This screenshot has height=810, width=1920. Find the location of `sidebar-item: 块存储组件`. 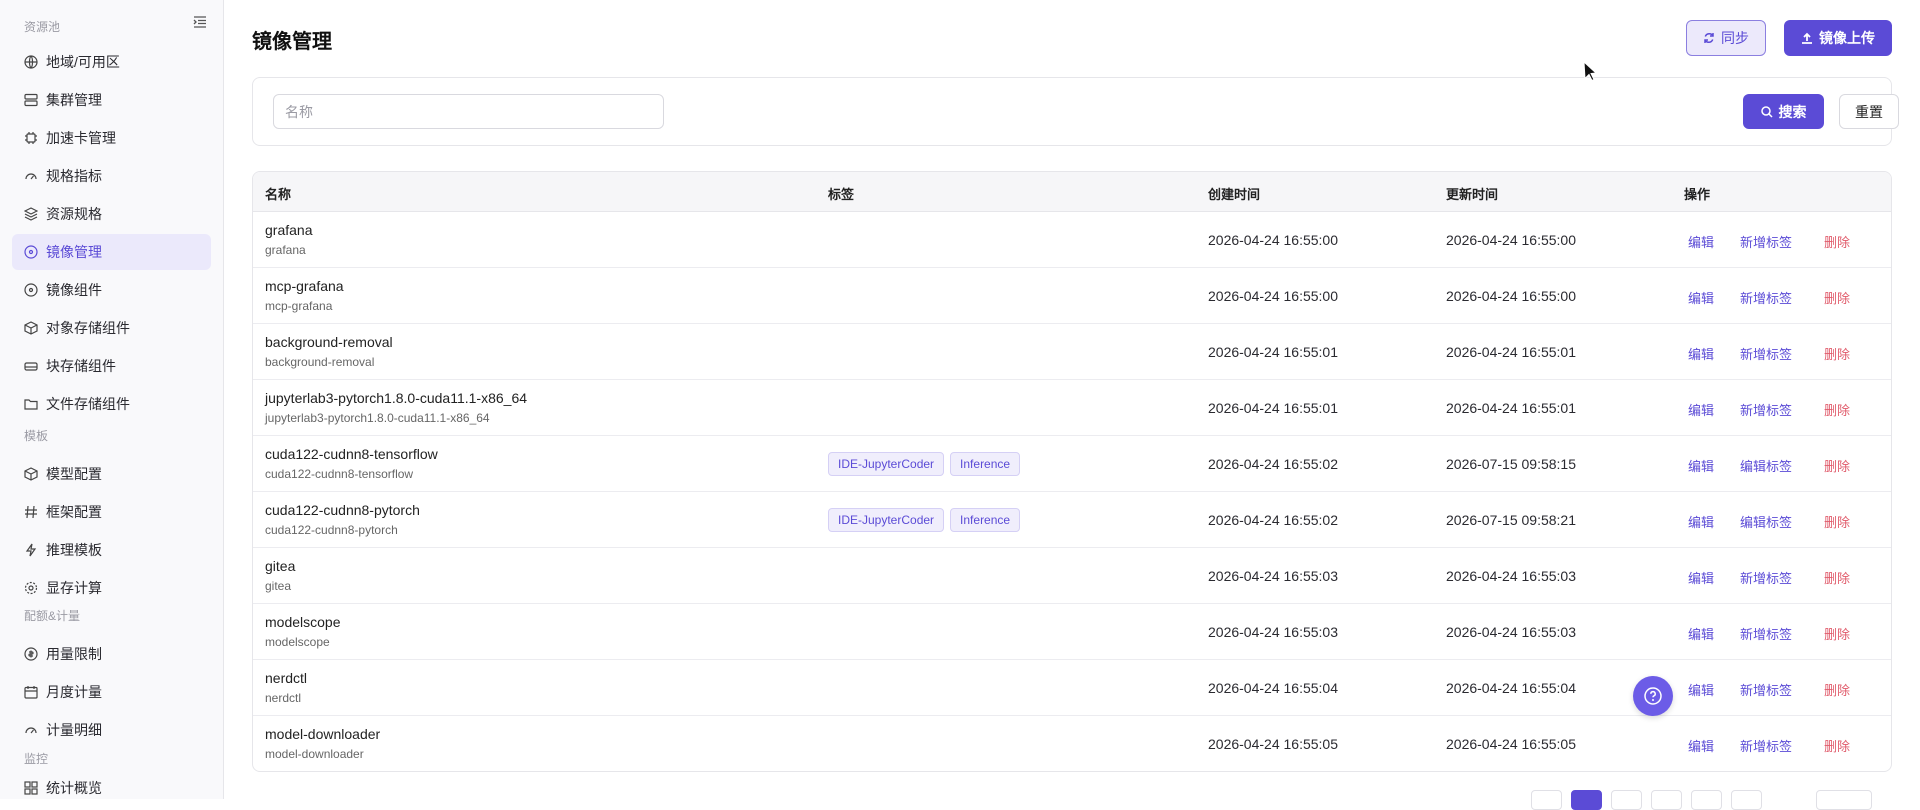

sidebar-item: 块存储组件 is located at coordinates (111, 366).